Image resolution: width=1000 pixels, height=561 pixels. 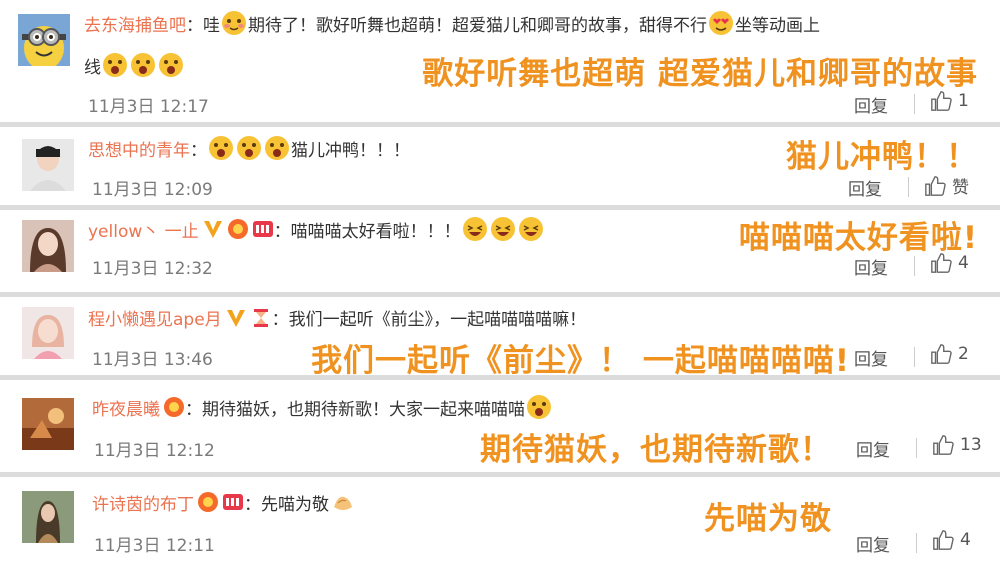 I want to click on comment-timestamp: 11月3日 12:12, so click(x=154, y=451).